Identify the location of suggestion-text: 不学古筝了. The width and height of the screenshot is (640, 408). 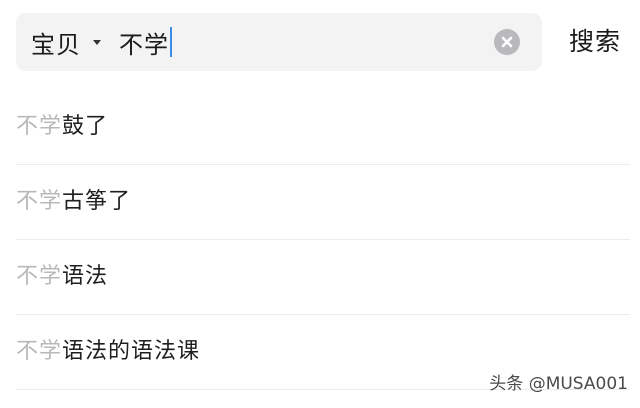
(73, 202).